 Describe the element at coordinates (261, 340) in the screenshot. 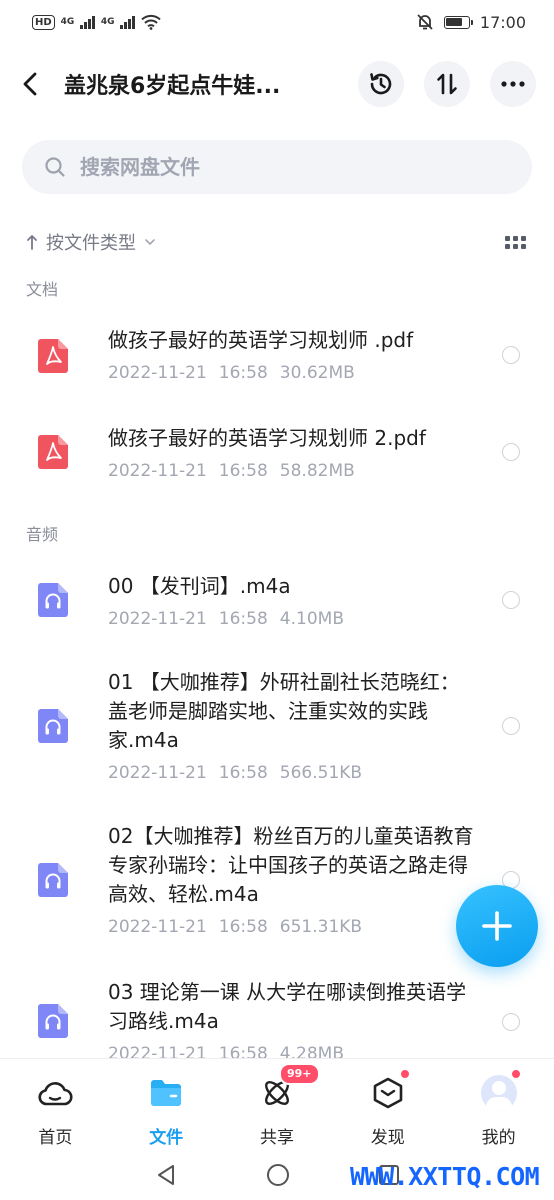

I see `file-name: 做孩子最好的英语学习规划师 .pdf` at that location.